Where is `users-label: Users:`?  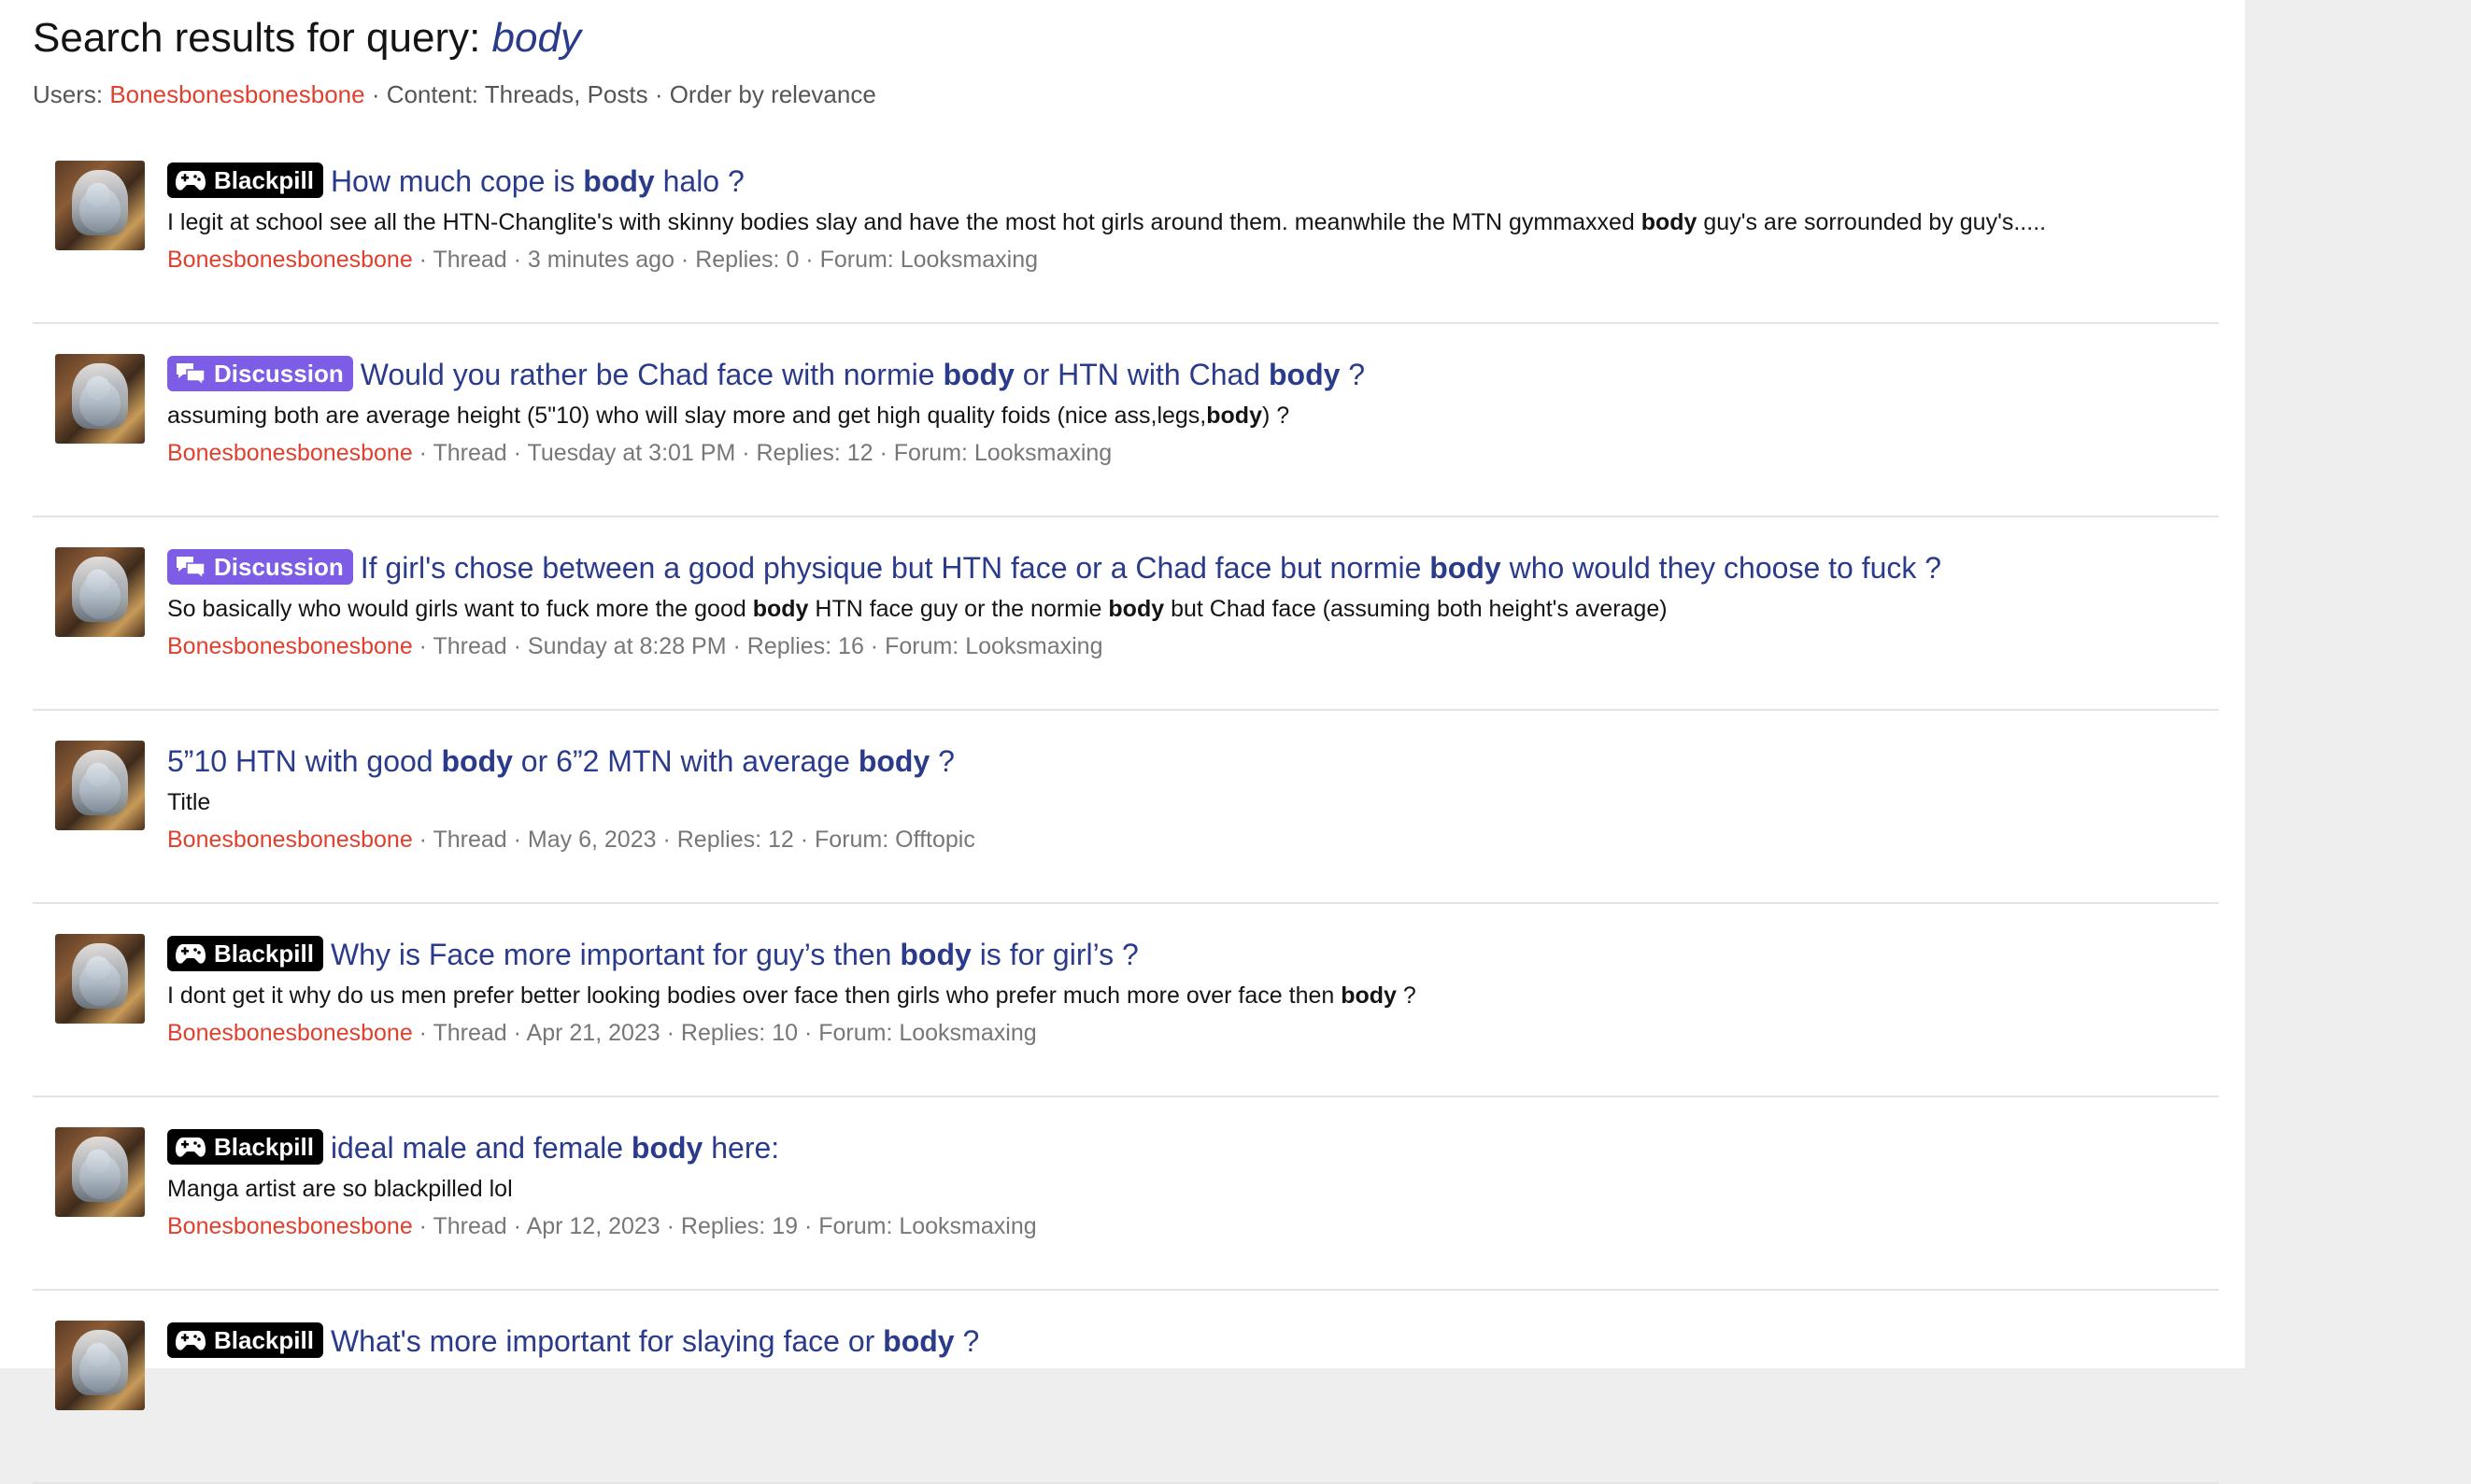 users-label: Users: is located at coordinates (71, 94).